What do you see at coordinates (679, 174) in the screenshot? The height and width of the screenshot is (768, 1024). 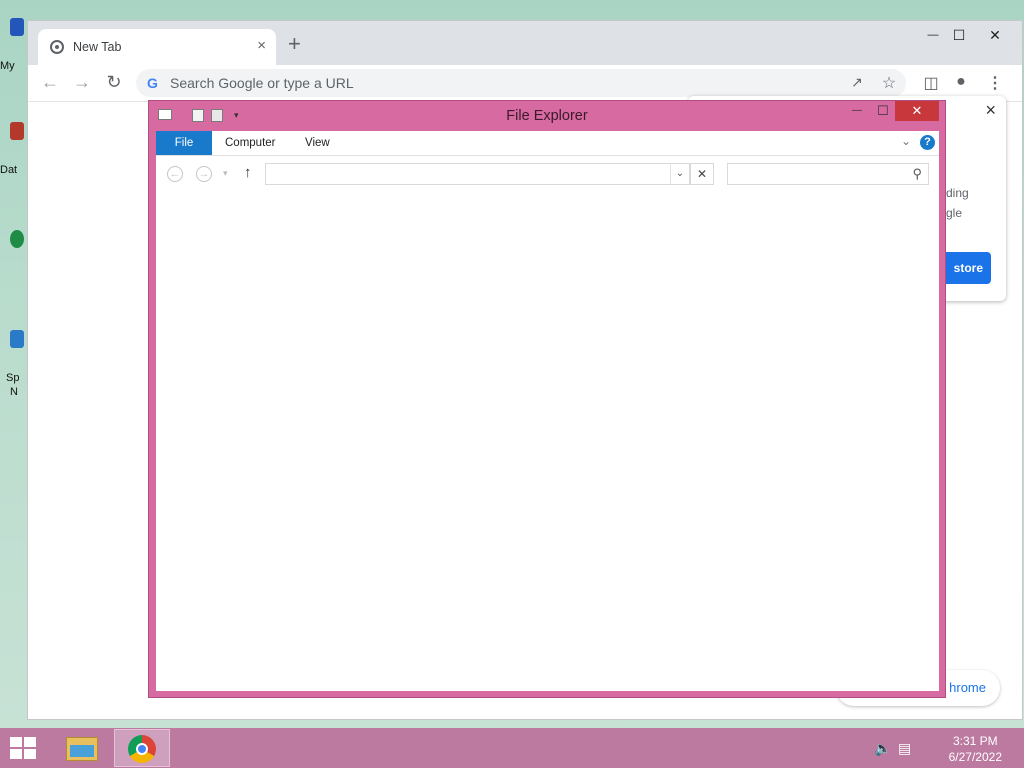 I see `address-dropdown-icon: ⌄` at bounding box center [679, 174].